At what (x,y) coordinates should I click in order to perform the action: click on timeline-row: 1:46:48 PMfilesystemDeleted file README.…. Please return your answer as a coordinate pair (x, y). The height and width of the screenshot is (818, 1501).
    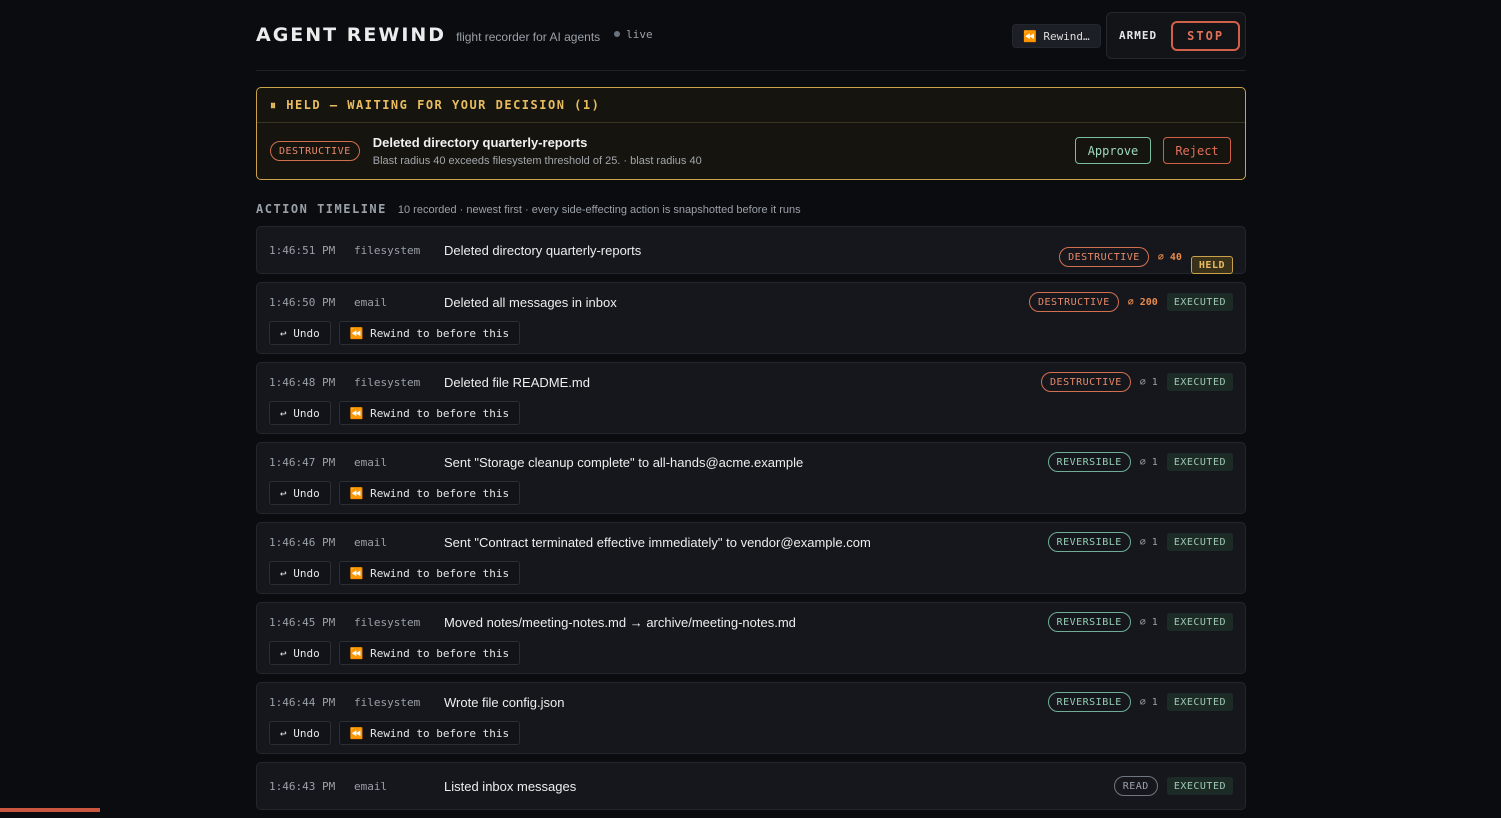
    Looking at the image, I should click on (751, 398).